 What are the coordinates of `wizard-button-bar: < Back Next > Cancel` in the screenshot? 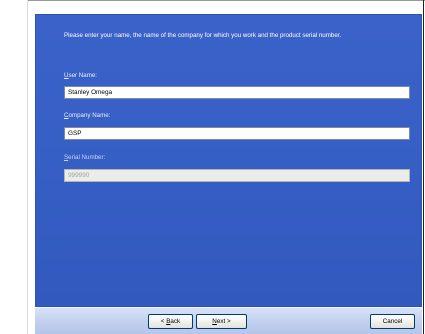 It's located at (228, 320).